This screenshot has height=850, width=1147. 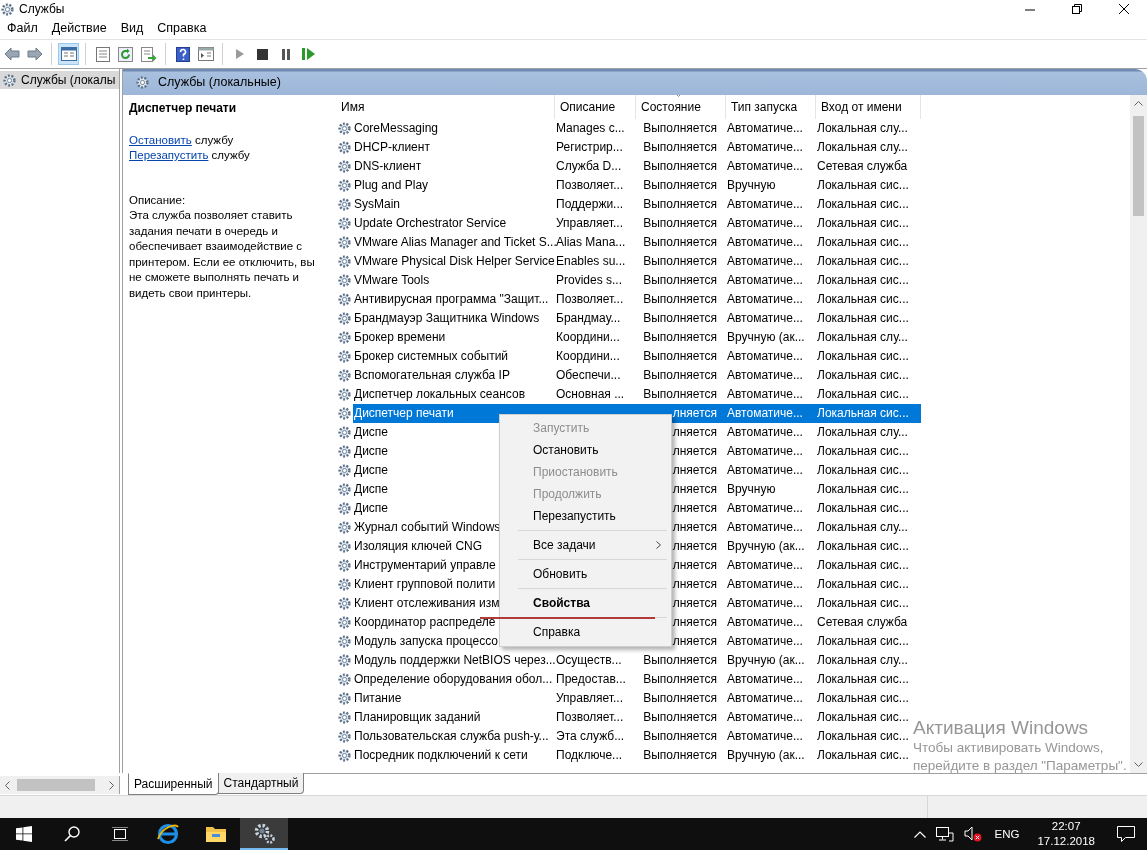 I want to click on column-header: Имя, so click(x=445, y=107).